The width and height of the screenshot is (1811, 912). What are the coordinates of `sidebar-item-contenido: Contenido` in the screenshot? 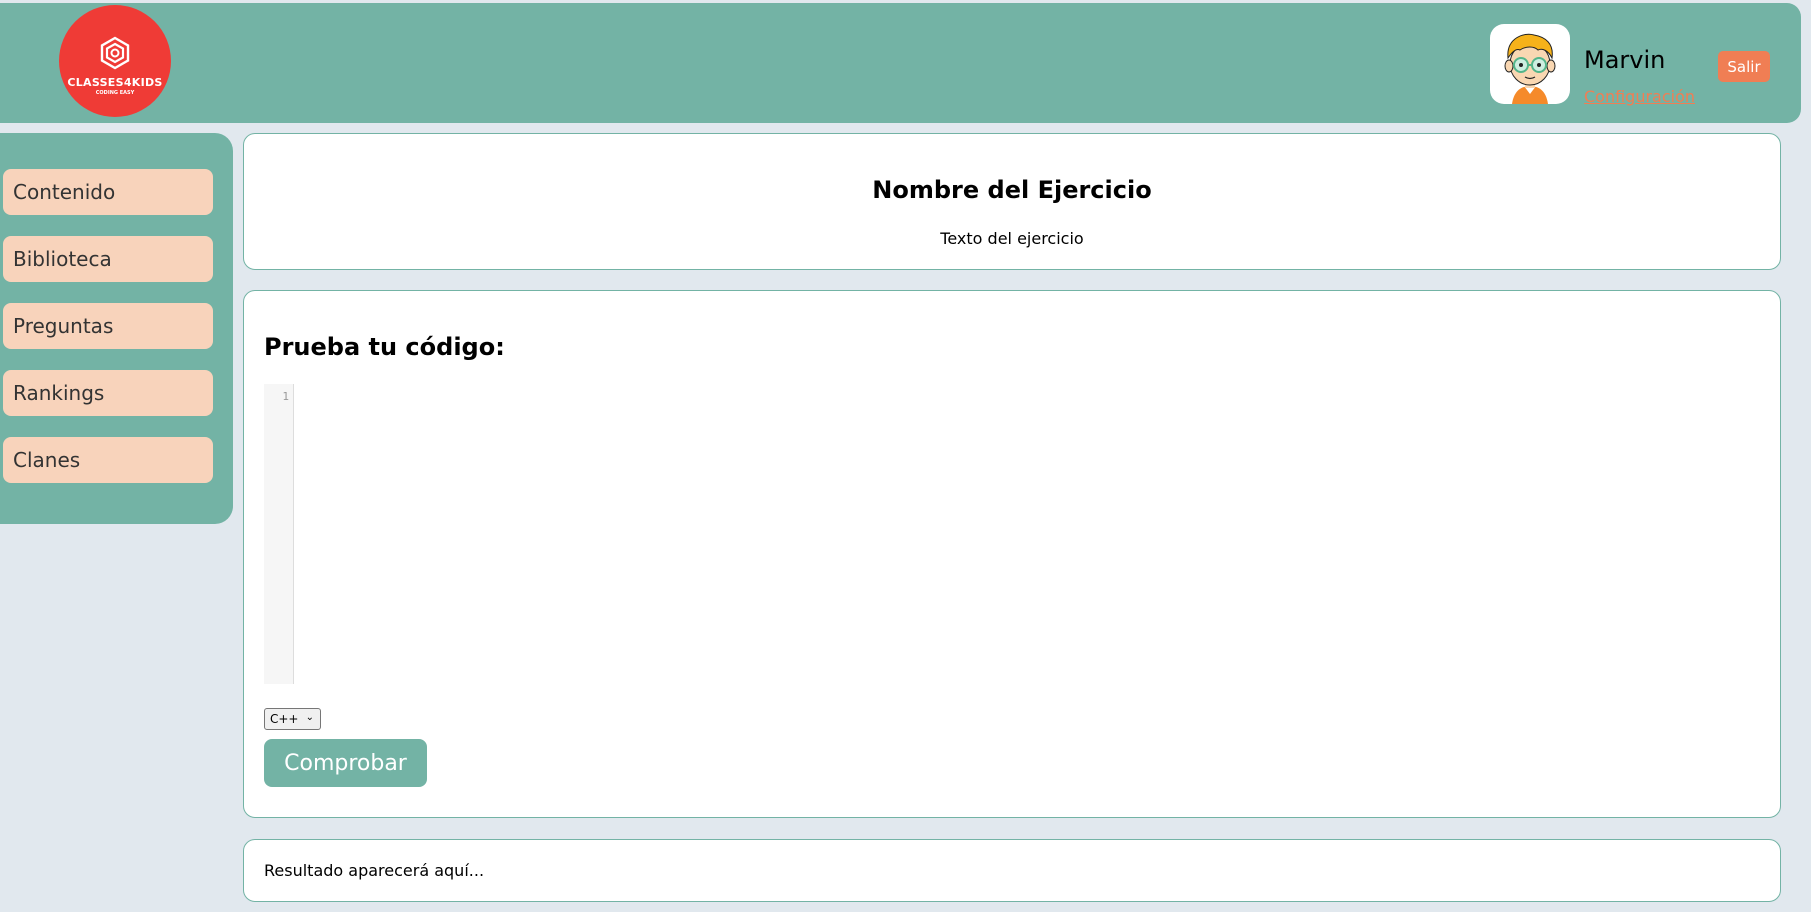 It's located at (108, 192).